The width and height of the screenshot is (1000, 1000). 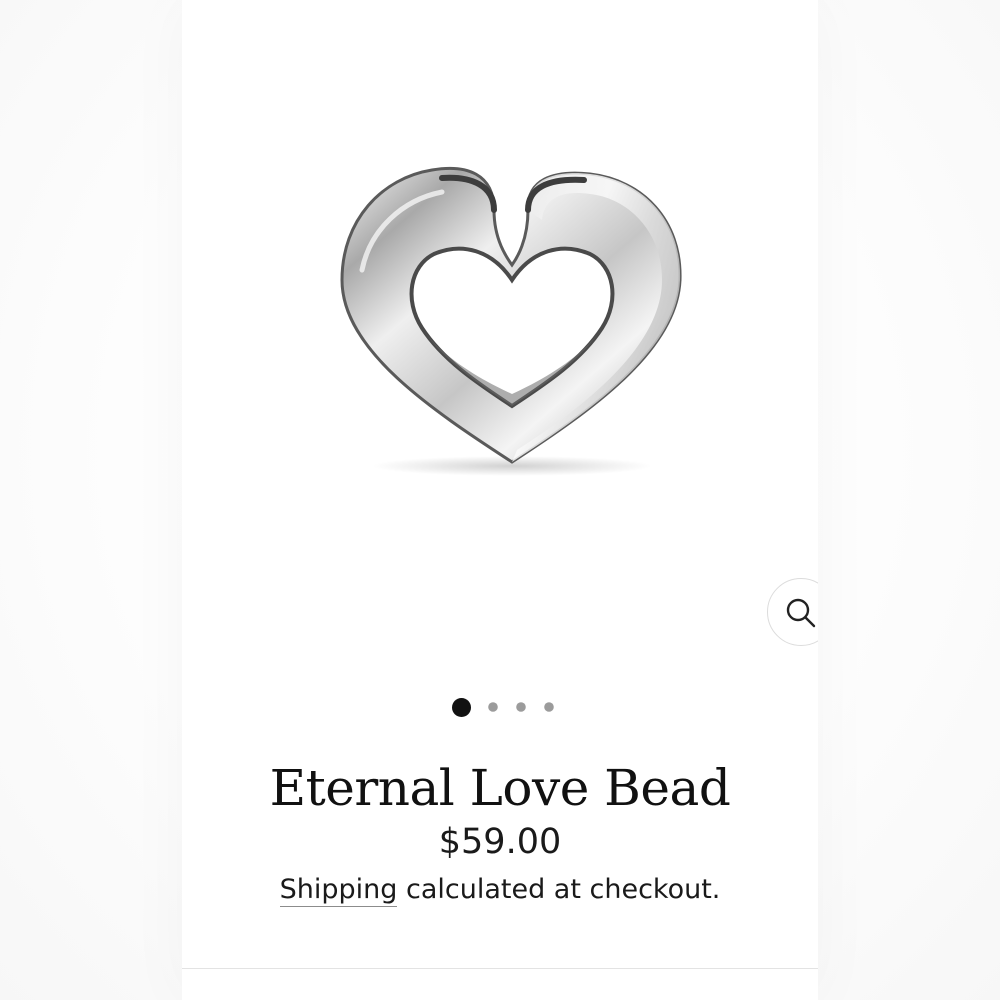 I want to click on gallery-pagination, so click(x=500, y=707).